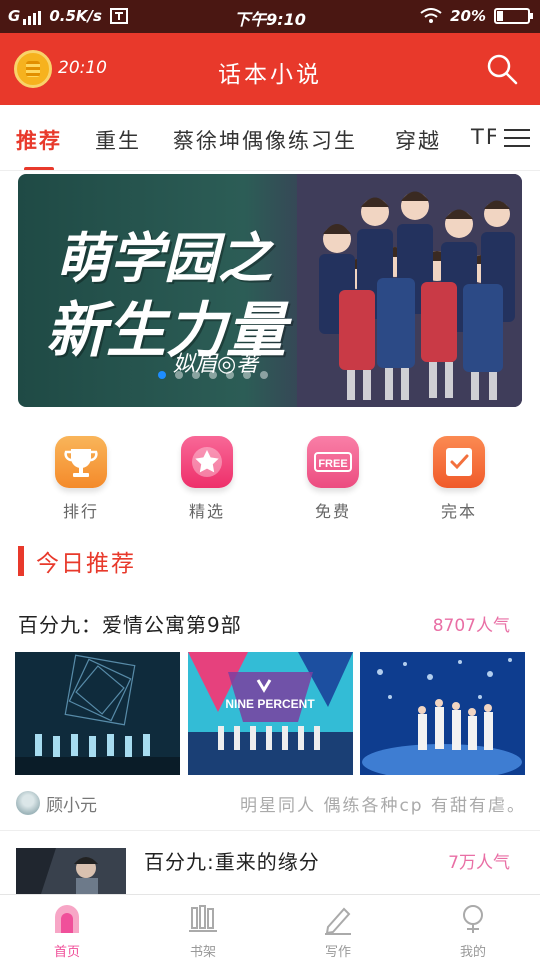 This screenshot has height=960, width=540. Describe the element at coordinates (332, 511) in the screenshot. I see `free-label: 免费` at that location.